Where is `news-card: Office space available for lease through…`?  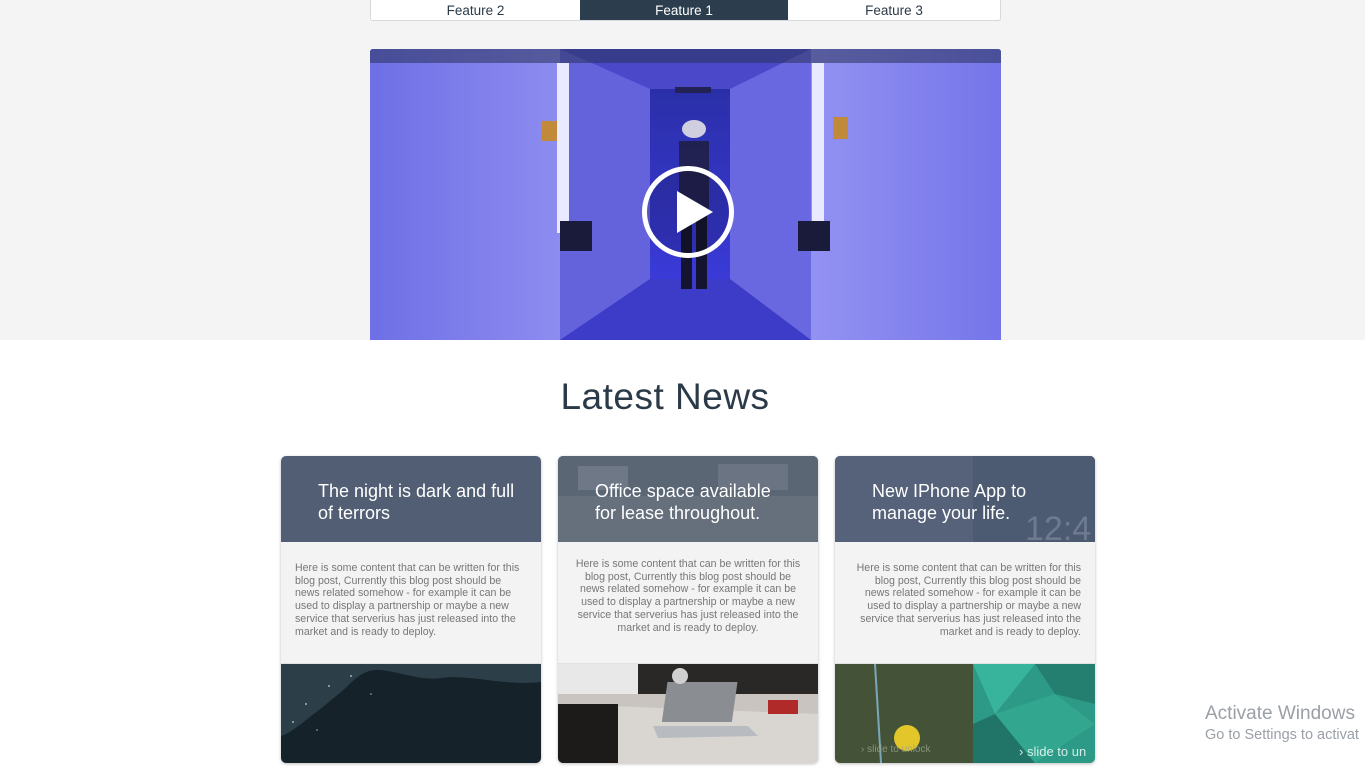 news-card: Office space available for lease through… is located at coordinates (688, 609).